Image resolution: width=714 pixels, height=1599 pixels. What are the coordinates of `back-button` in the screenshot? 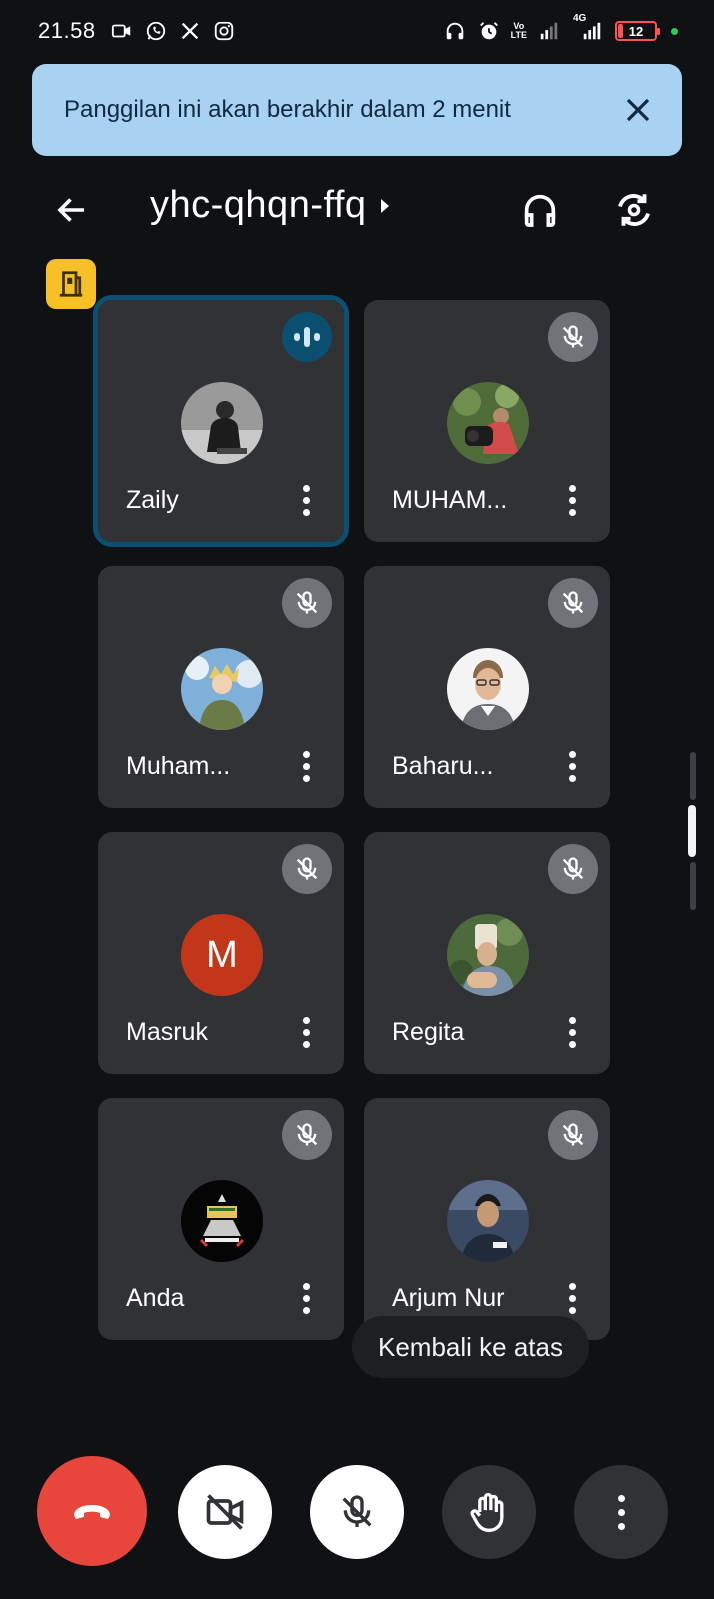 It's located at (72, 210).